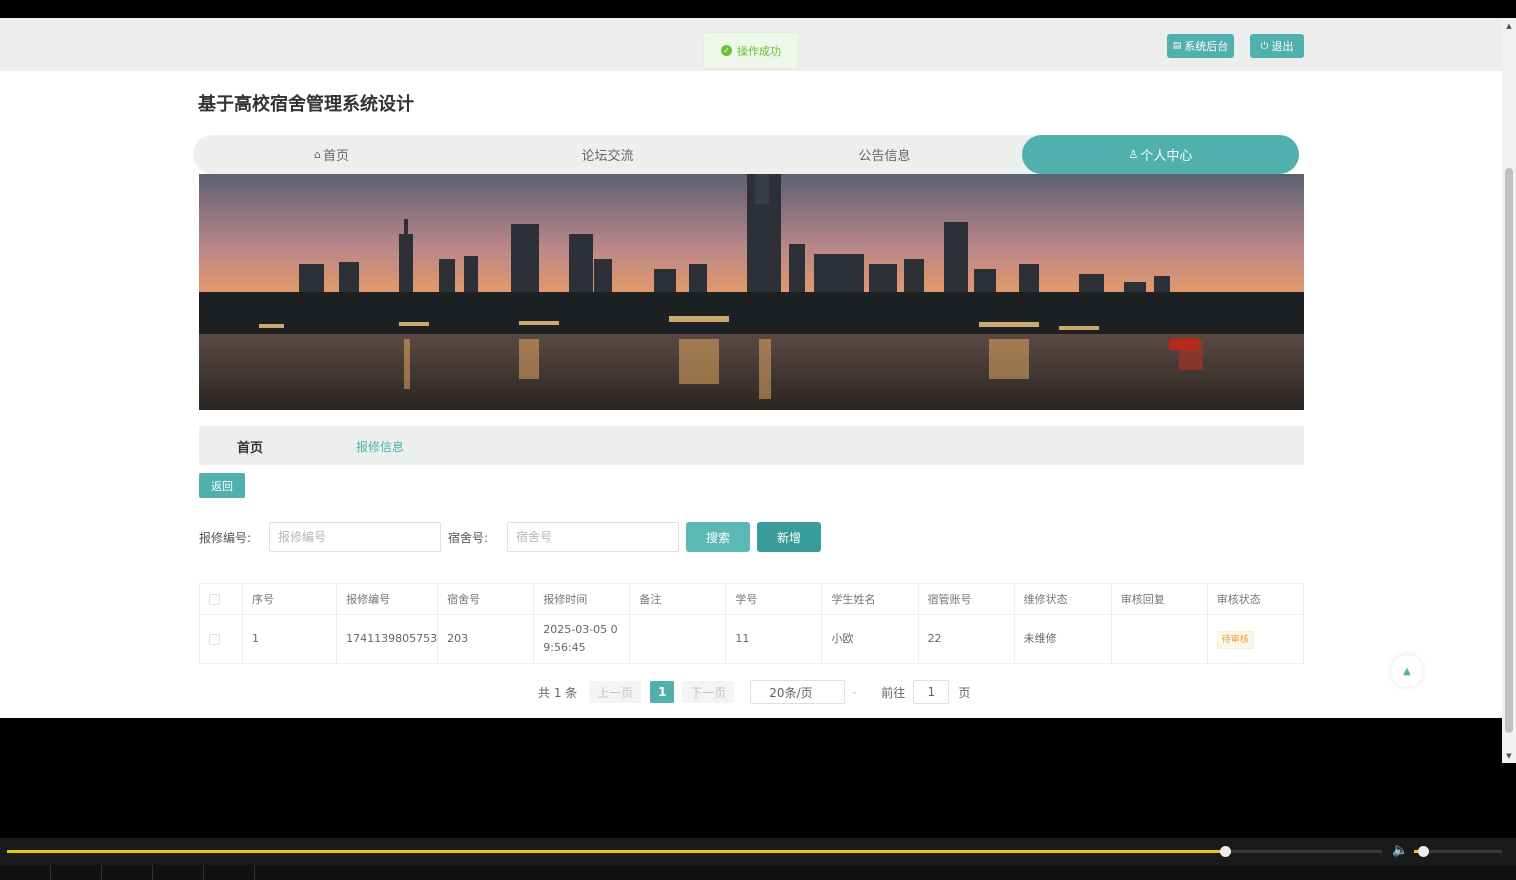 The width and height of the screenshot is (1516, 880). I want to click on seek-bar, so click(694, 851).